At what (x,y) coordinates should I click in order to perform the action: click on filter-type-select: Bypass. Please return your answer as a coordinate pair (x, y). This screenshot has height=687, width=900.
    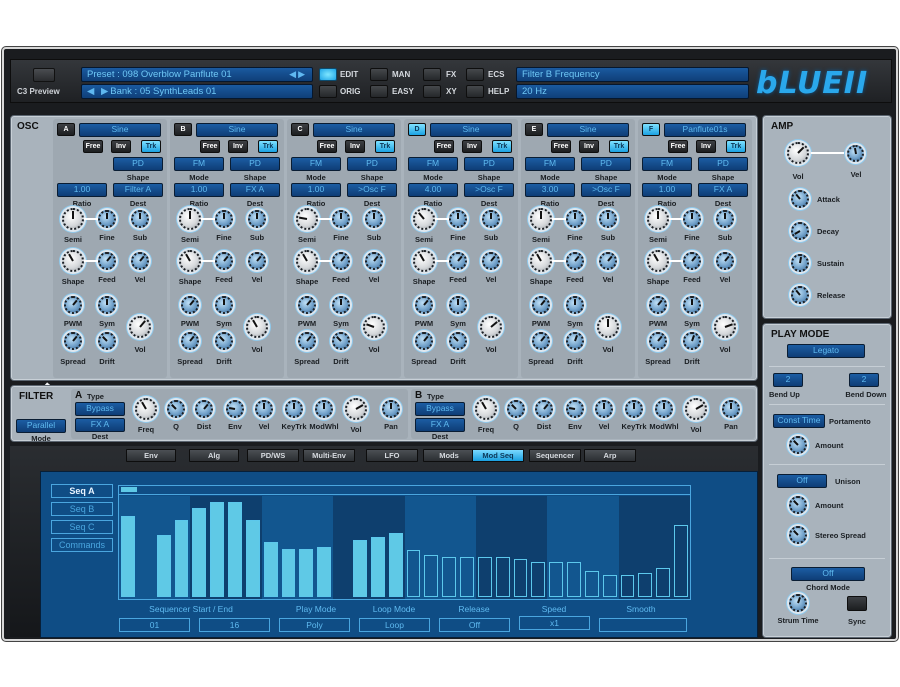
    Looking at the image, I should click on (100, 409).